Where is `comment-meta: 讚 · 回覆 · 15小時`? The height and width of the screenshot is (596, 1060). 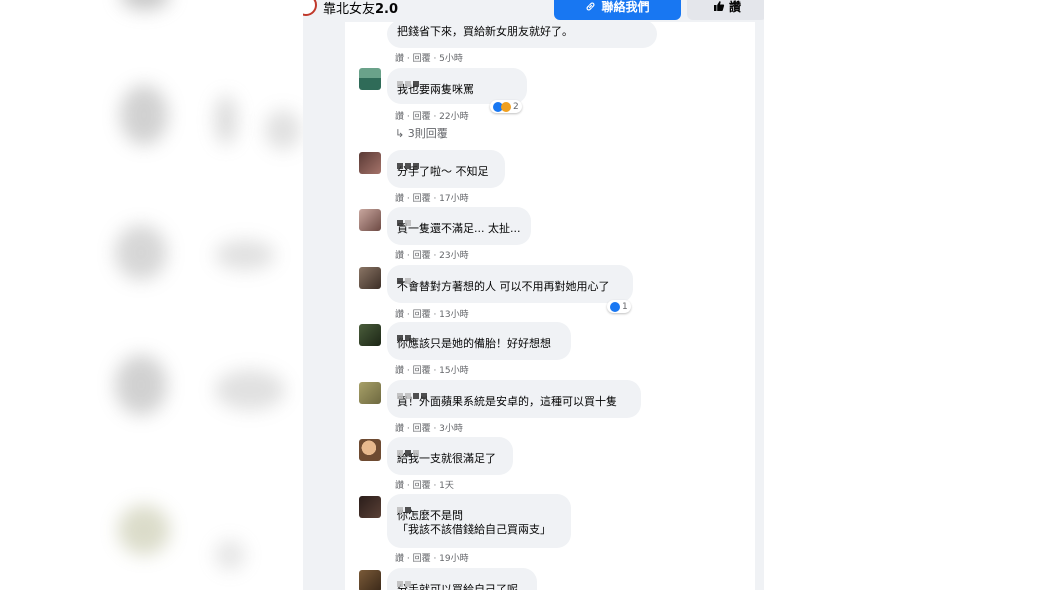
comment-meta: 讚 · 回覆 · 15小時 is located at coordinates (432, 369).